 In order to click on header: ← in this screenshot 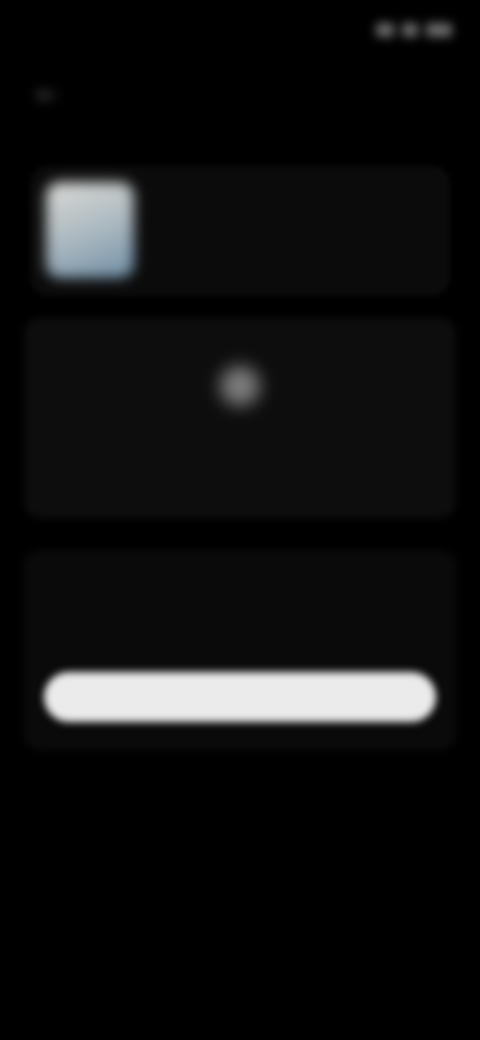, I will do `click(240, 88)`.